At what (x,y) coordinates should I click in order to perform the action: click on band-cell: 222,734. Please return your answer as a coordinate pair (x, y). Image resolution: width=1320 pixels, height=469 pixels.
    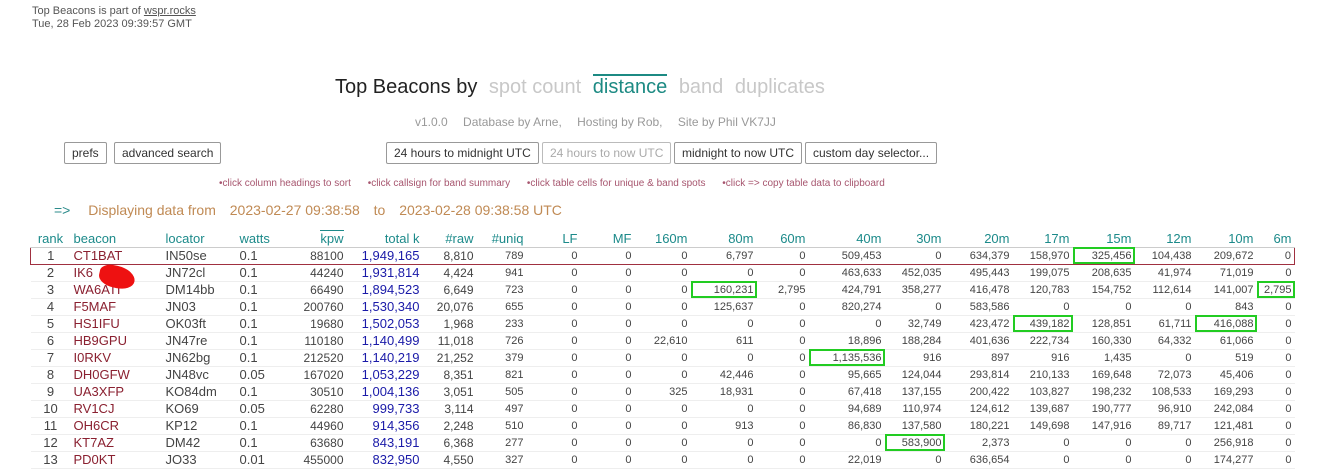
    Looking at the image, I should click on (1042, 341).